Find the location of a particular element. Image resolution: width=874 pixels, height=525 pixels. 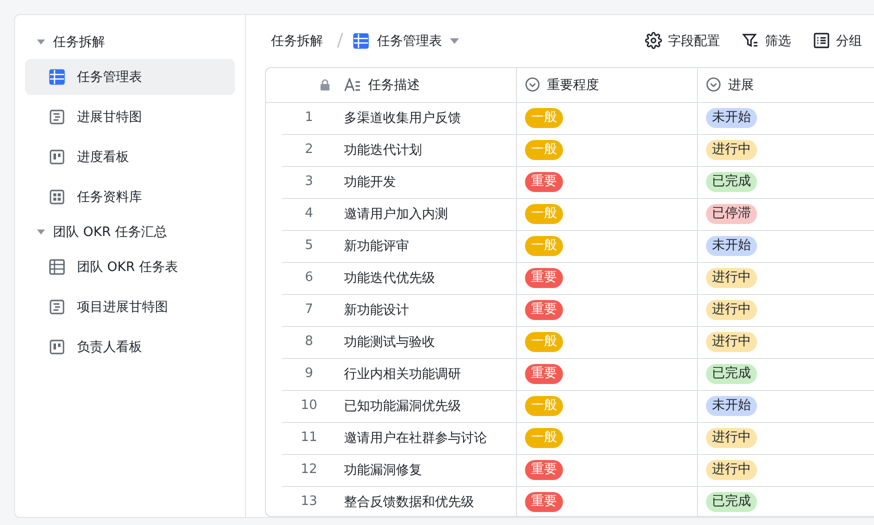

group-title: 团队 OKR 任务汇总 is located at coordinates (110, 232).